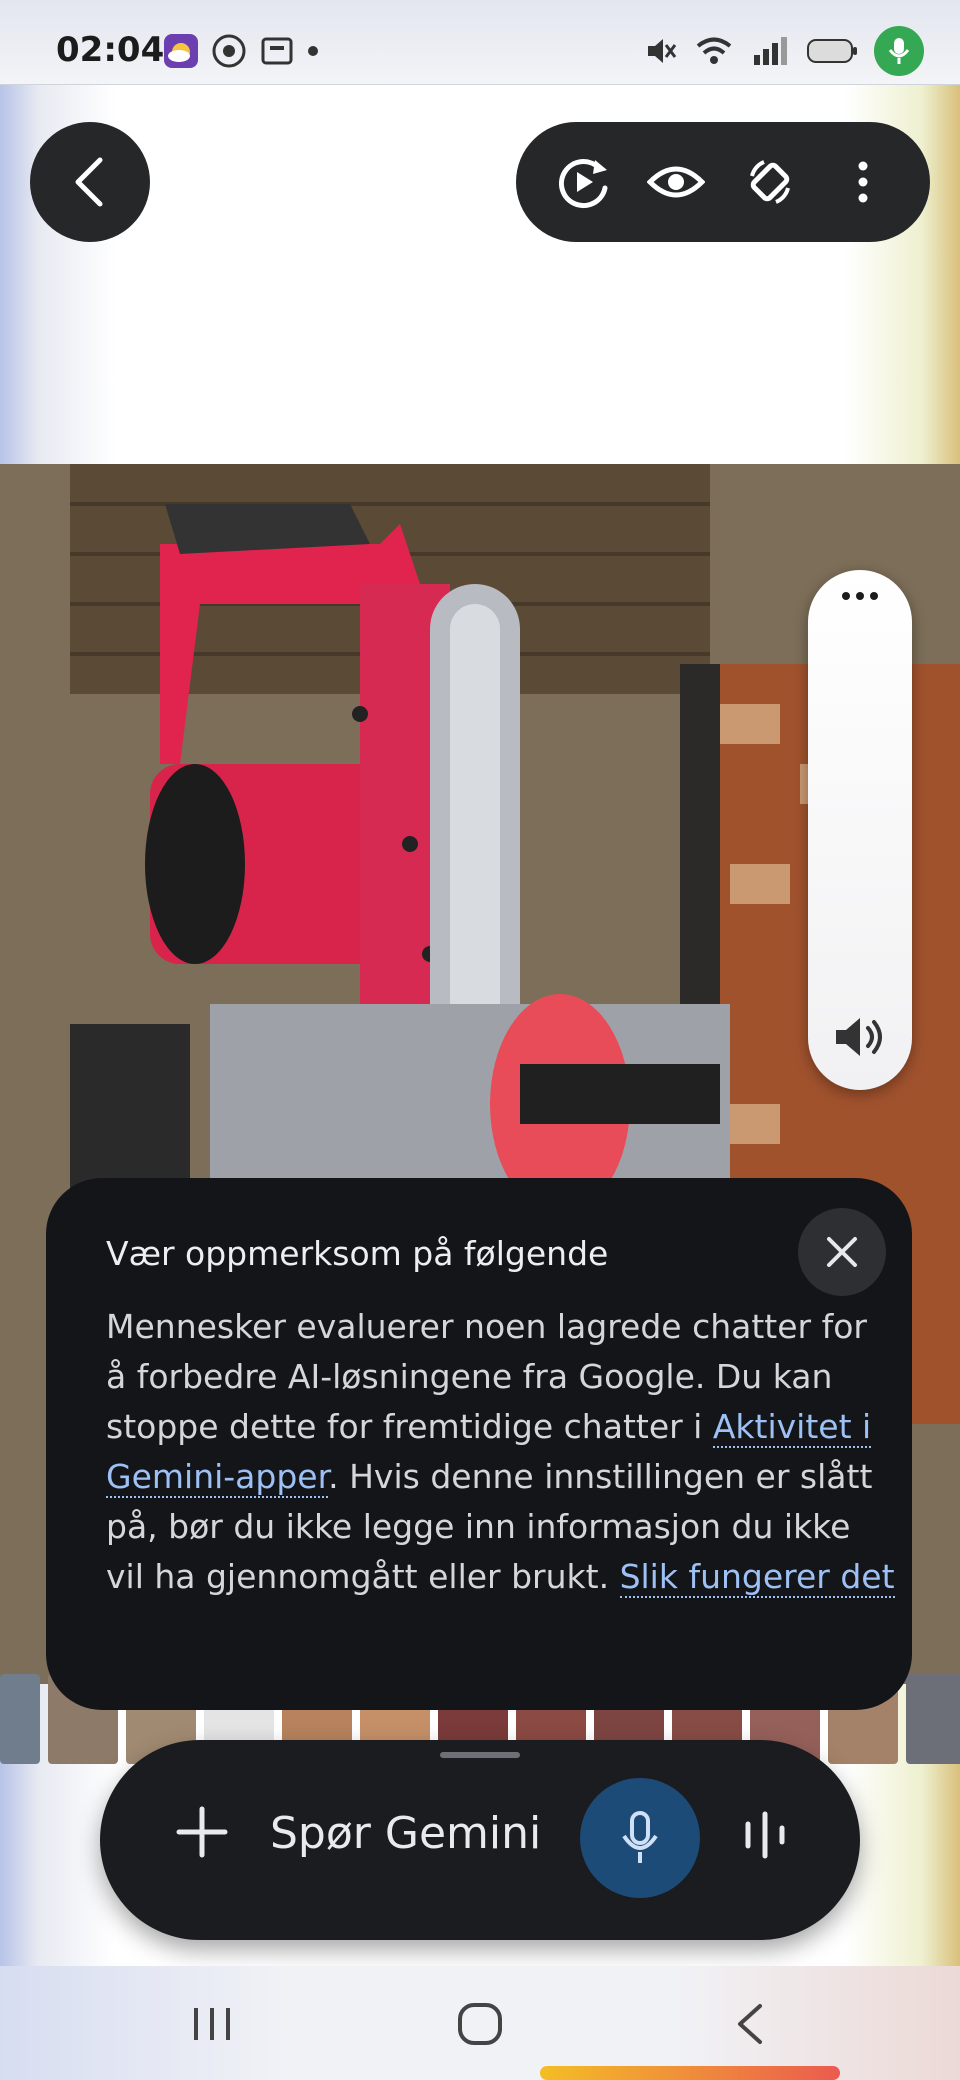 The width and height of the screenshot is (960, 2080). I want to click on add-attachment-button, so click(202, 1832).